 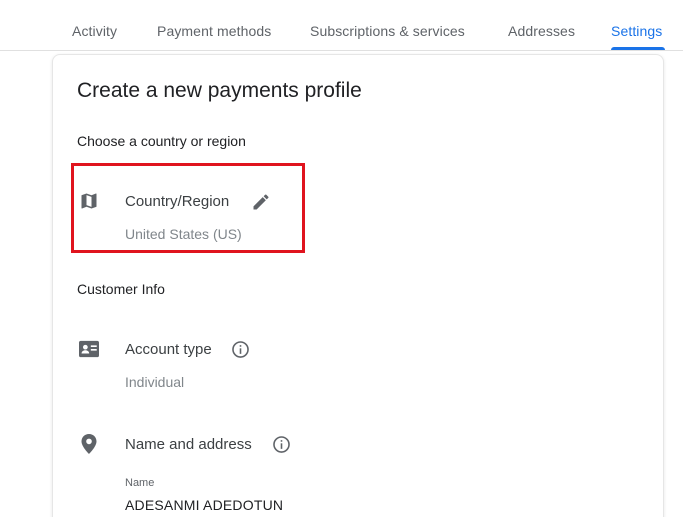 What do you see at coordinates (261, 202) in the screenshot?
I see `pencil-icon` at bounding box center [261, 202].